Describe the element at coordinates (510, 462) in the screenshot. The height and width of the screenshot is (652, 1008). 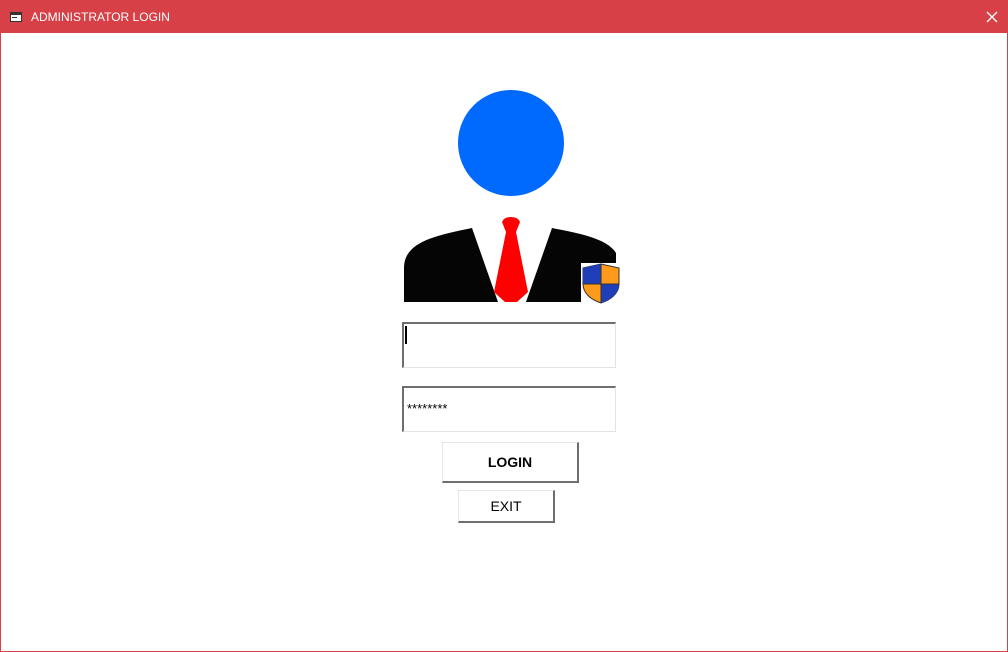
I see `login-button: LOGIN` at that location.